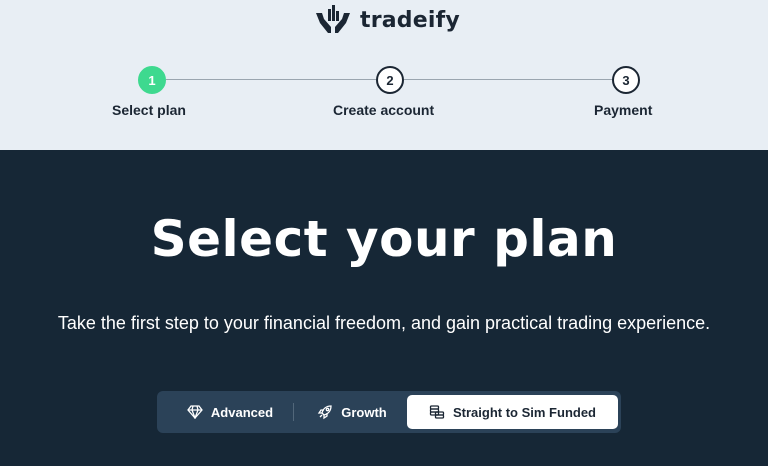  What do you see at coordinates (242, 412) in the screenshot?
I see `tab-advanced-label: Advanced` at bounding box center [242, 412].